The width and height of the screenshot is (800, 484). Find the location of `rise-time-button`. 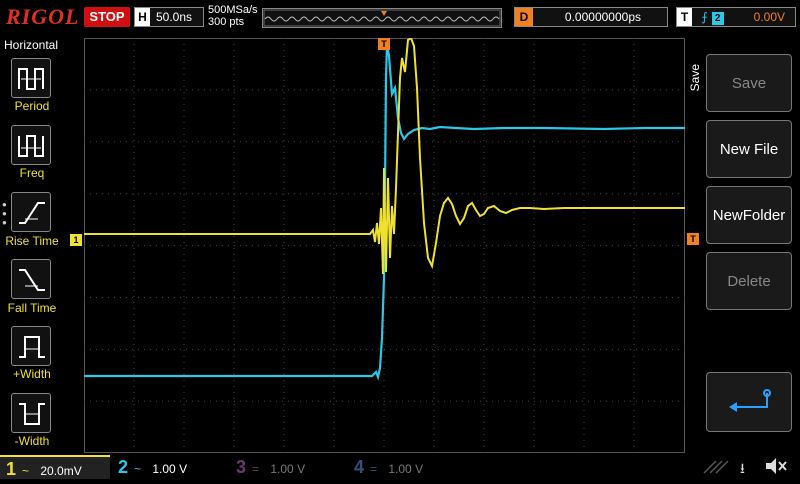

rise-time-button is located at coordinates (31, 212).